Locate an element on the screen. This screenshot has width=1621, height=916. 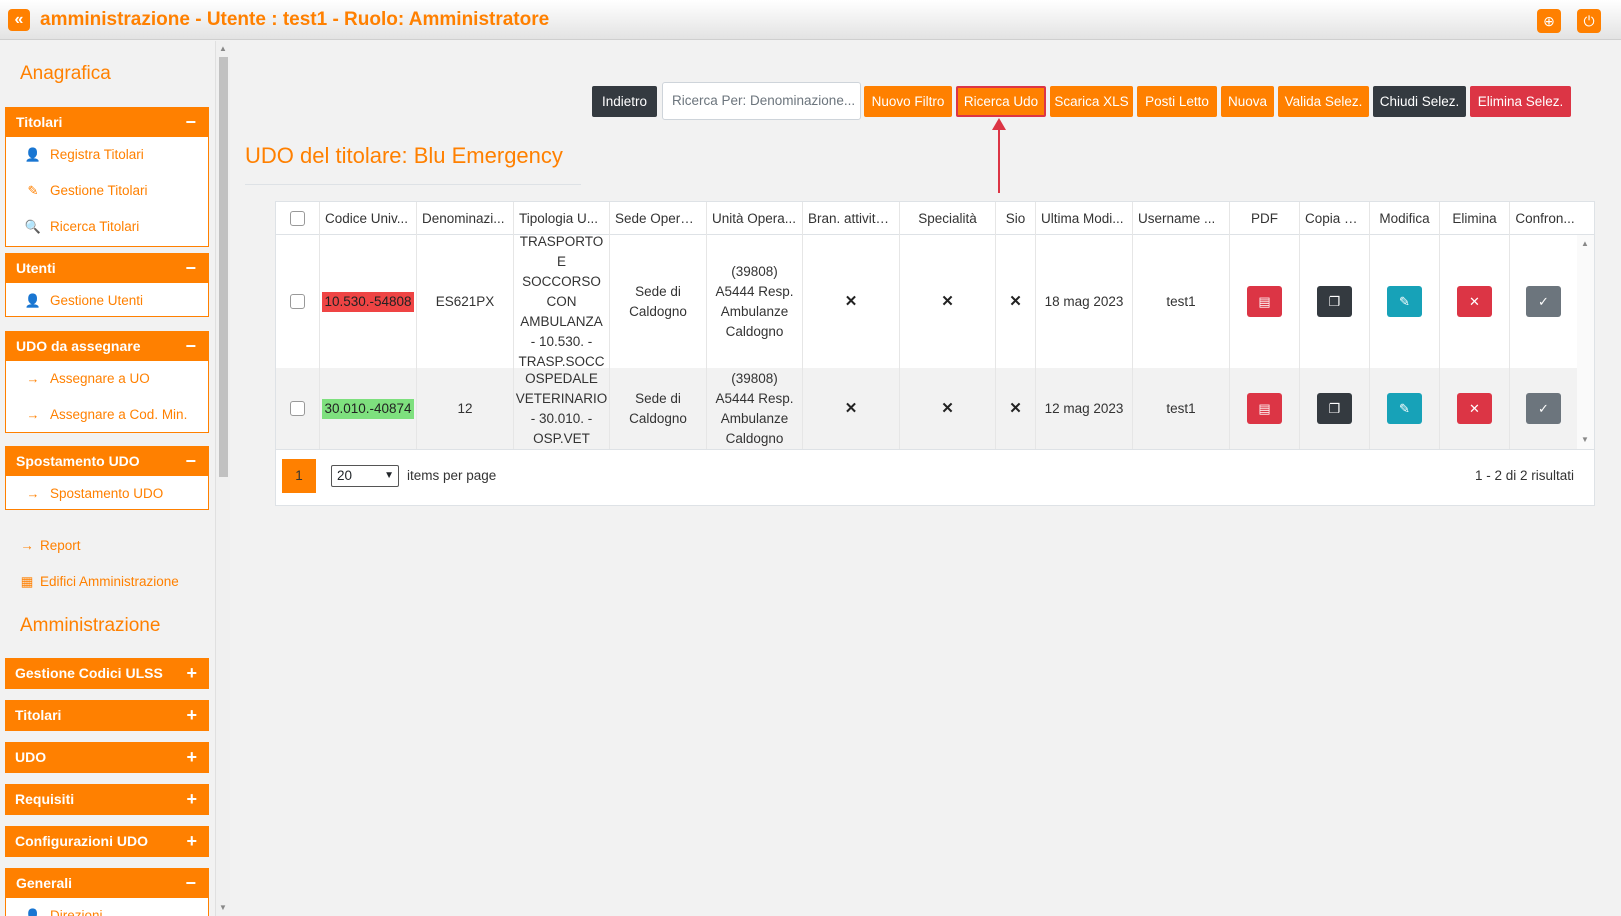
page-button-current: 1 is located at coordinates (299, 476).